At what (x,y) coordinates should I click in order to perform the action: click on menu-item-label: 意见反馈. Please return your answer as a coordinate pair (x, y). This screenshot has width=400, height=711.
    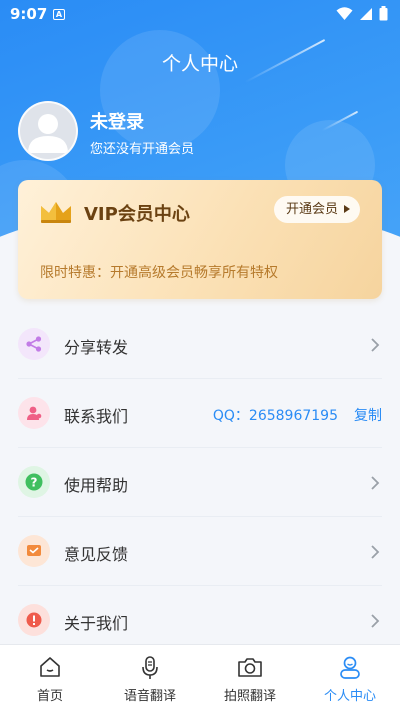
    Looking at the image, I should click on (96, 554).